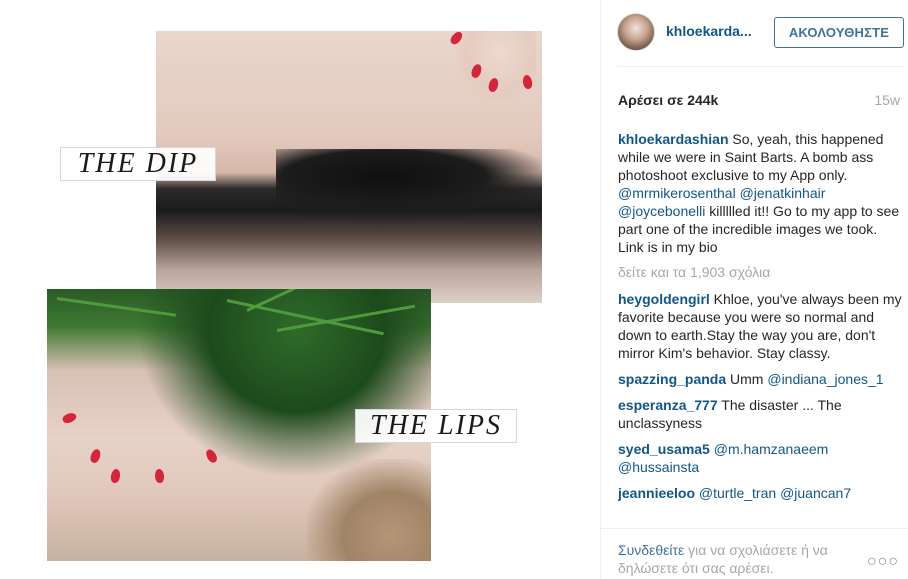 Image resolution: width=908 pixels, height=579 pixels. Describe the element at coordinates (661, 211) in the screenshot. I see `mention-link: @joycebonelli` at that location.